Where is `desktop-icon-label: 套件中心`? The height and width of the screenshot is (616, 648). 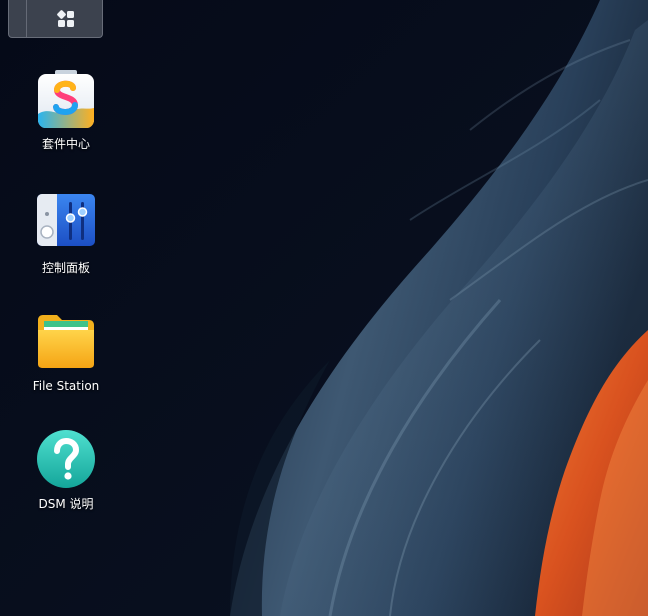
desktop-icon-label: 套件中心 is located at coordinates (65, 144).